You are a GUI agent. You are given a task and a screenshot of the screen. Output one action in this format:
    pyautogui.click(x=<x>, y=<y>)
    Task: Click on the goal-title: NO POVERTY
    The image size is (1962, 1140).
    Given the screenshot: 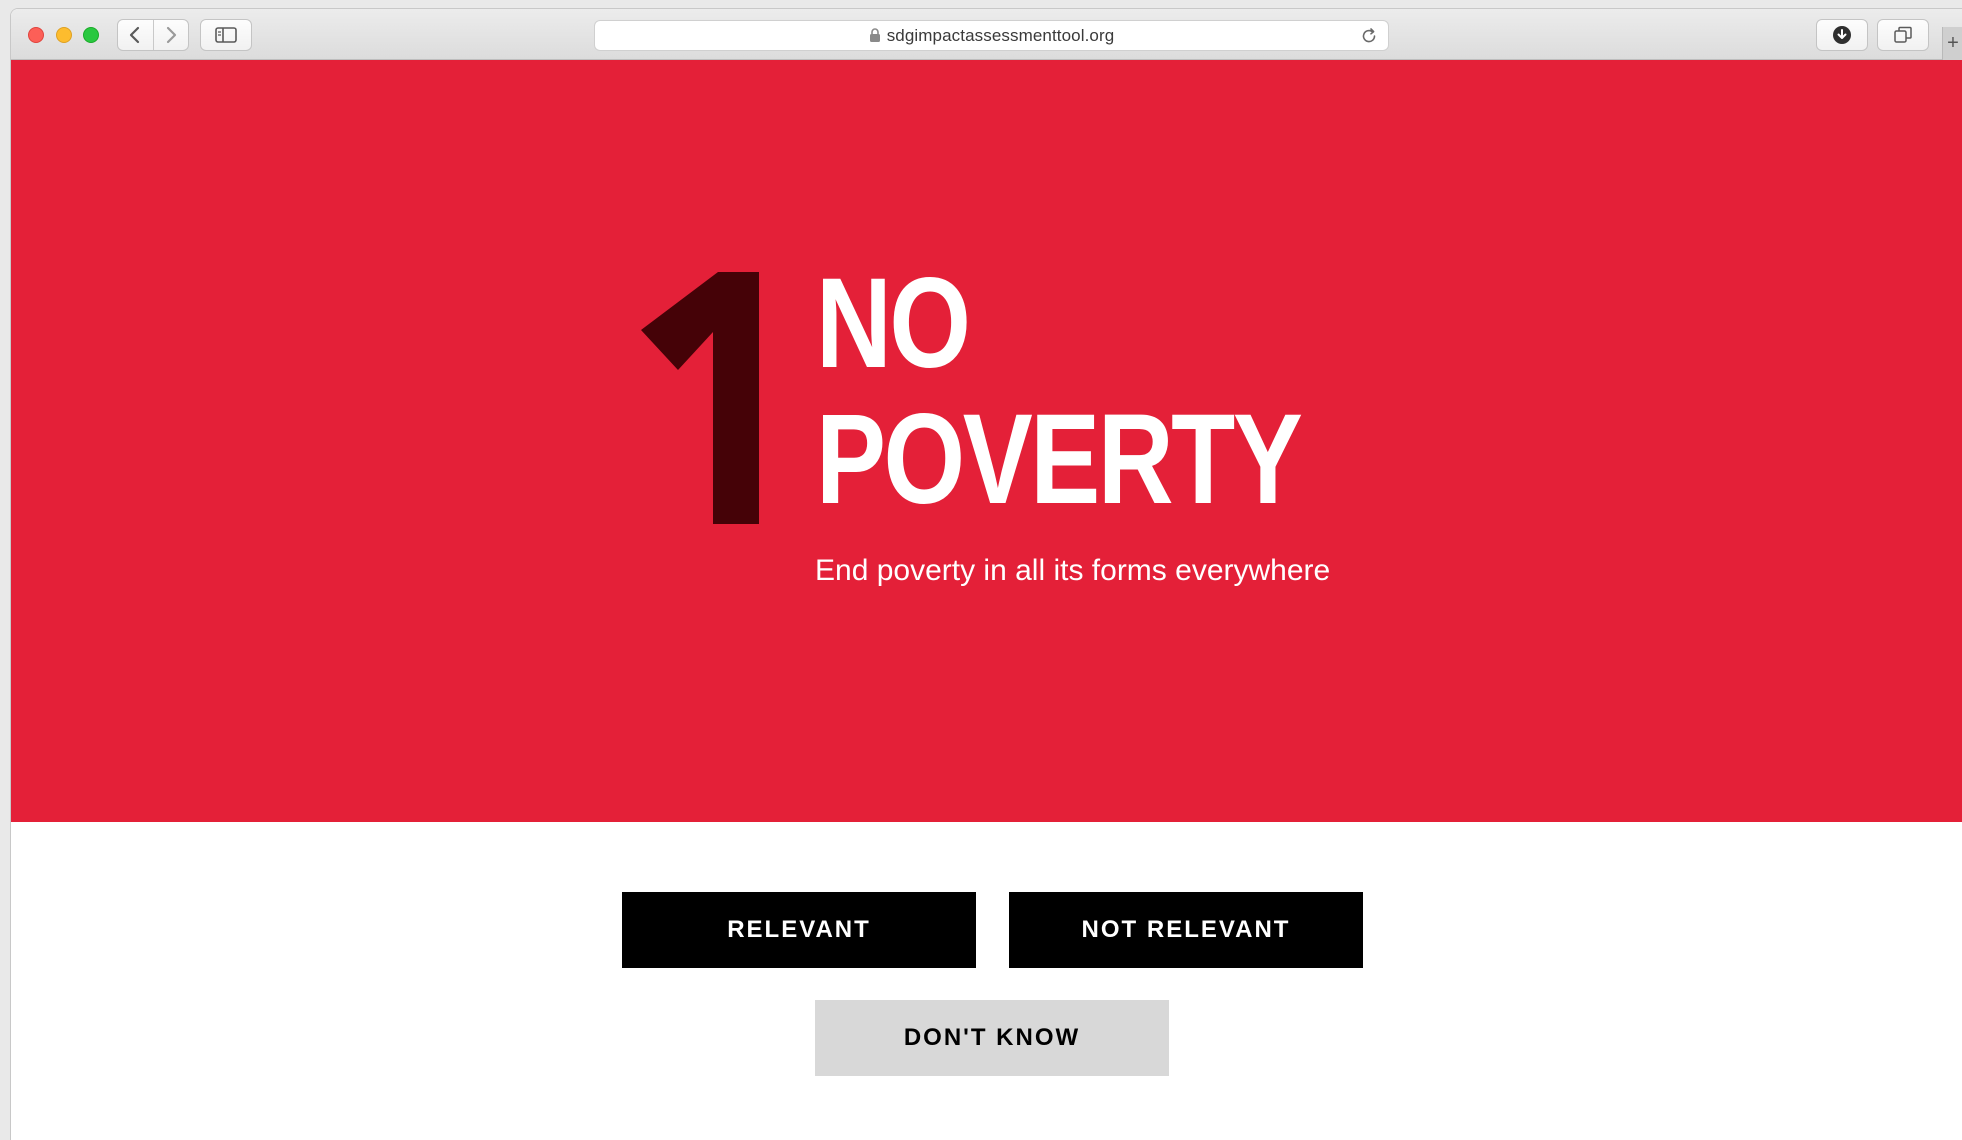 What is the action you would take?
    pyautogui.click(x=1059, y=391)
    